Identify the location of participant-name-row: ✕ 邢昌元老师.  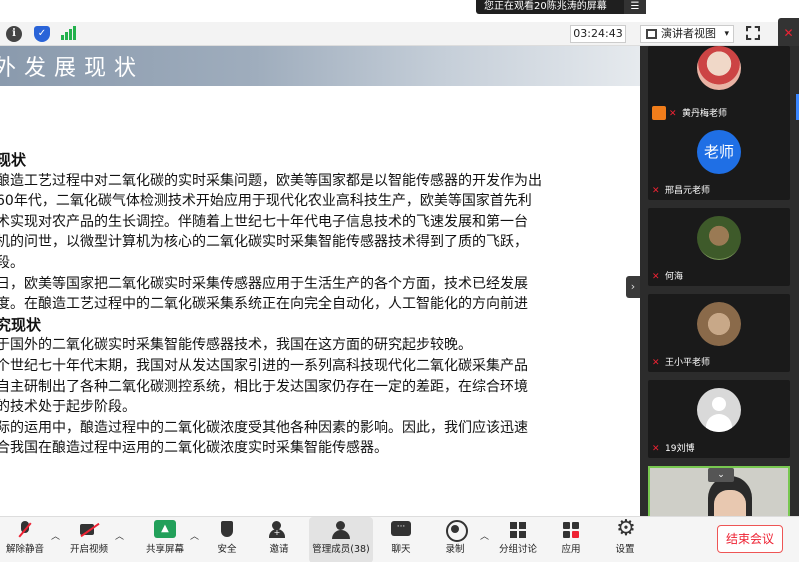
(681, 189).